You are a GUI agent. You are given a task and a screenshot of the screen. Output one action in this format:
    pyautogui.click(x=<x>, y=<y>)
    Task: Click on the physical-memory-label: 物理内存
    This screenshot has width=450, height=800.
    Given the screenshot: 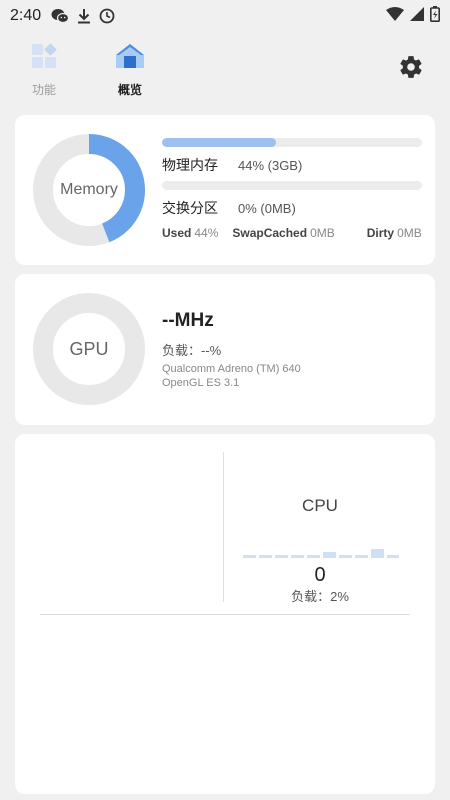 What is the action you would take?
    pyautogui.click(x=190, y=165)
    